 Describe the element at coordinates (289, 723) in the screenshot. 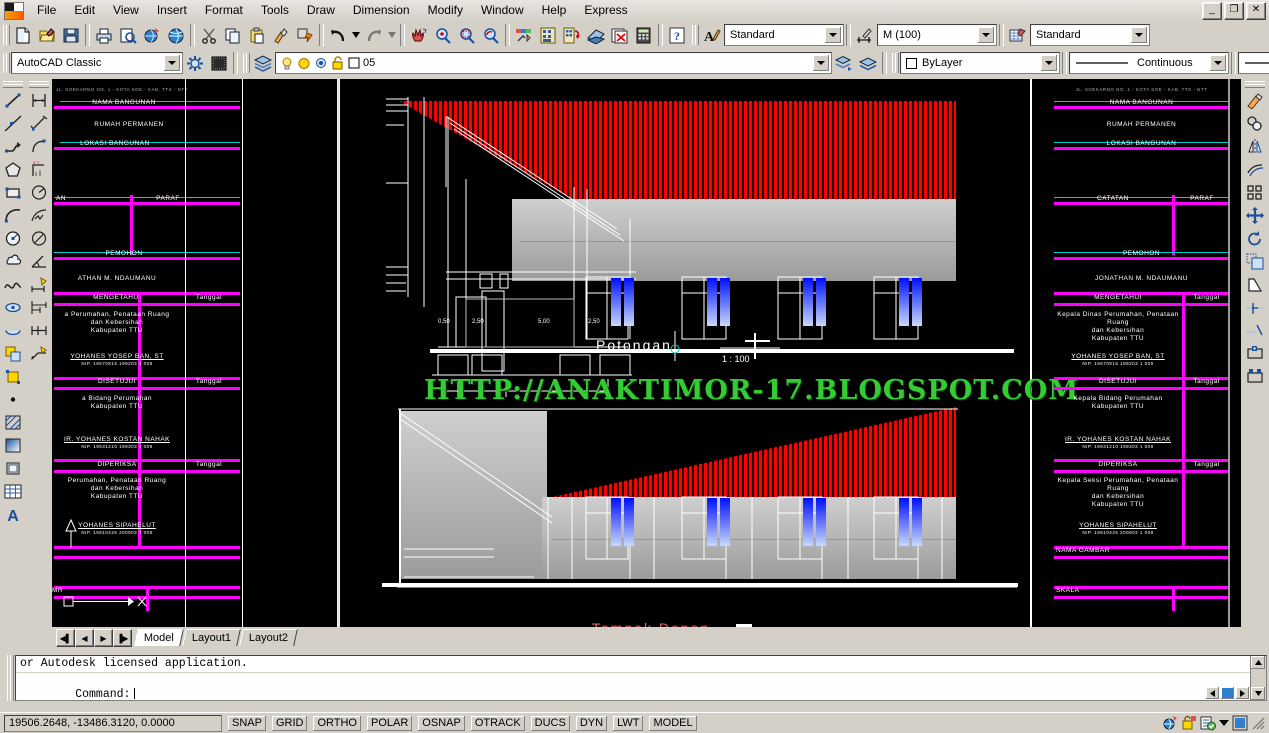

I see `grid-toggle: GRID` at that location.